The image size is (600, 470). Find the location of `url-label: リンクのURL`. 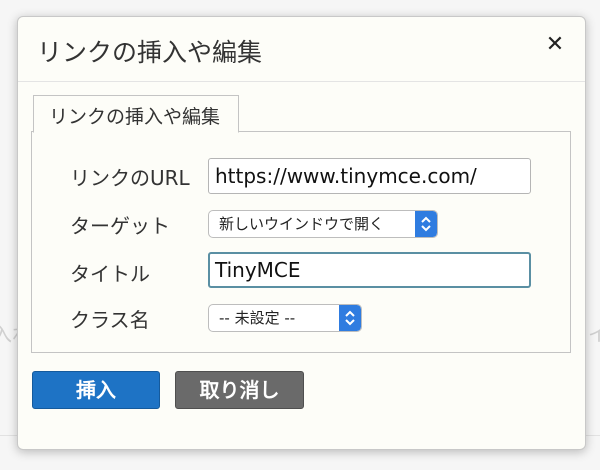

url-label: リンクのURL is located at coordinates (130, 178).